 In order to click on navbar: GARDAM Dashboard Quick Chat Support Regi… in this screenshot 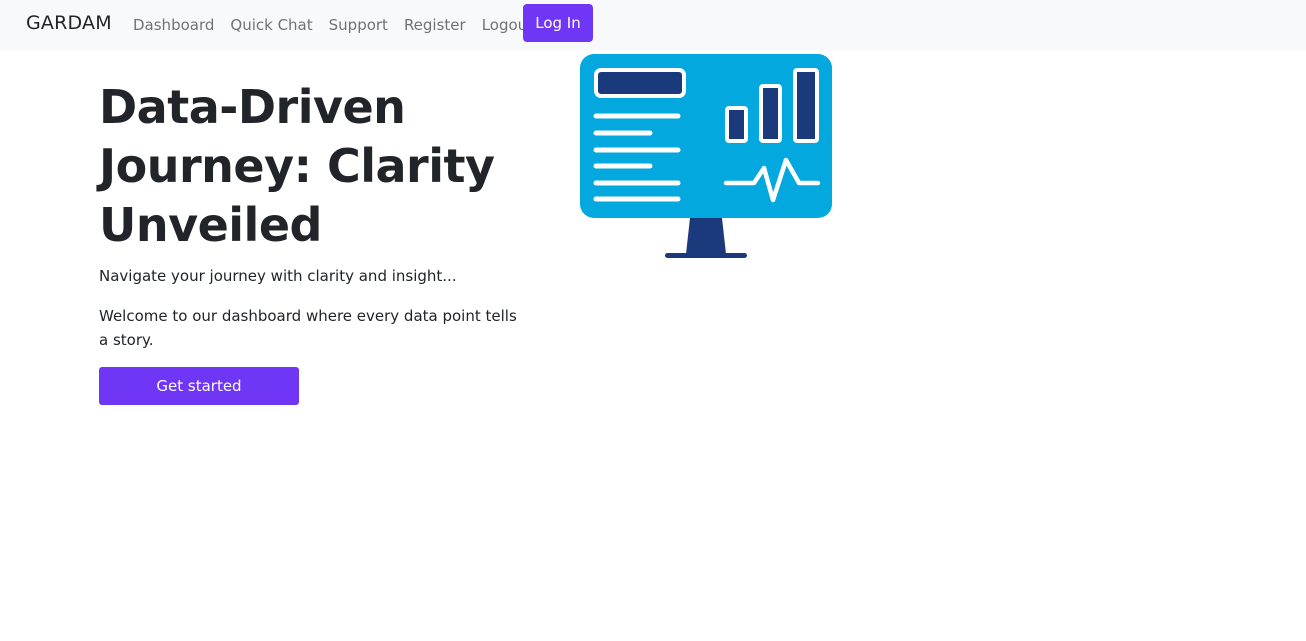, I will do `click(653, 25)`.